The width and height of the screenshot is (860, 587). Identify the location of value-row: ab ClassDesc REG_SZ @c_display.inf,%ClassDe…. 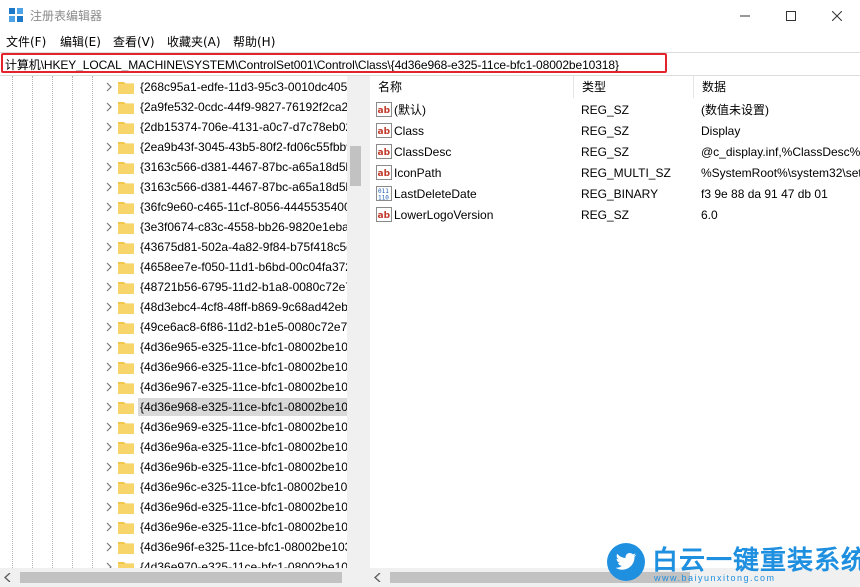
(615, 151).